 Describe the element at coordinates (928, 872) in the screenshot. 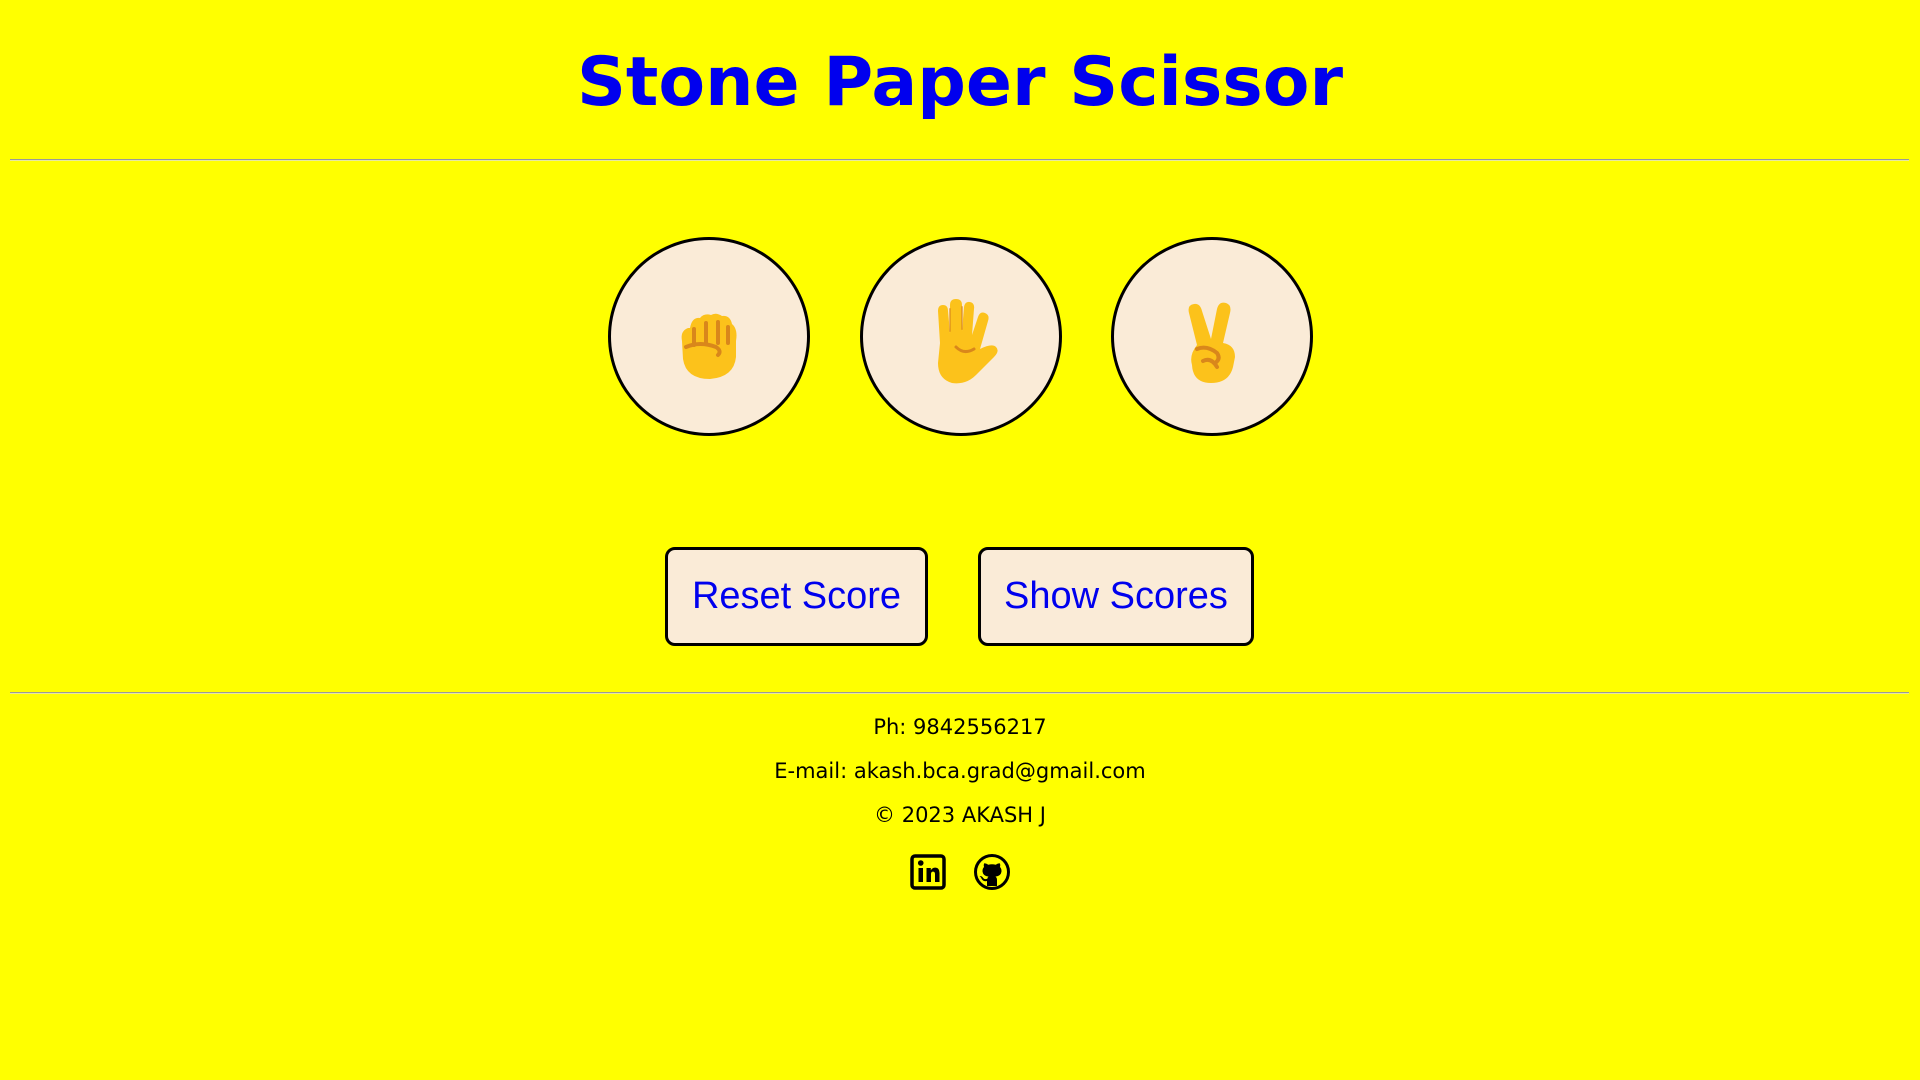

I see `linkedin-icon` at that location.